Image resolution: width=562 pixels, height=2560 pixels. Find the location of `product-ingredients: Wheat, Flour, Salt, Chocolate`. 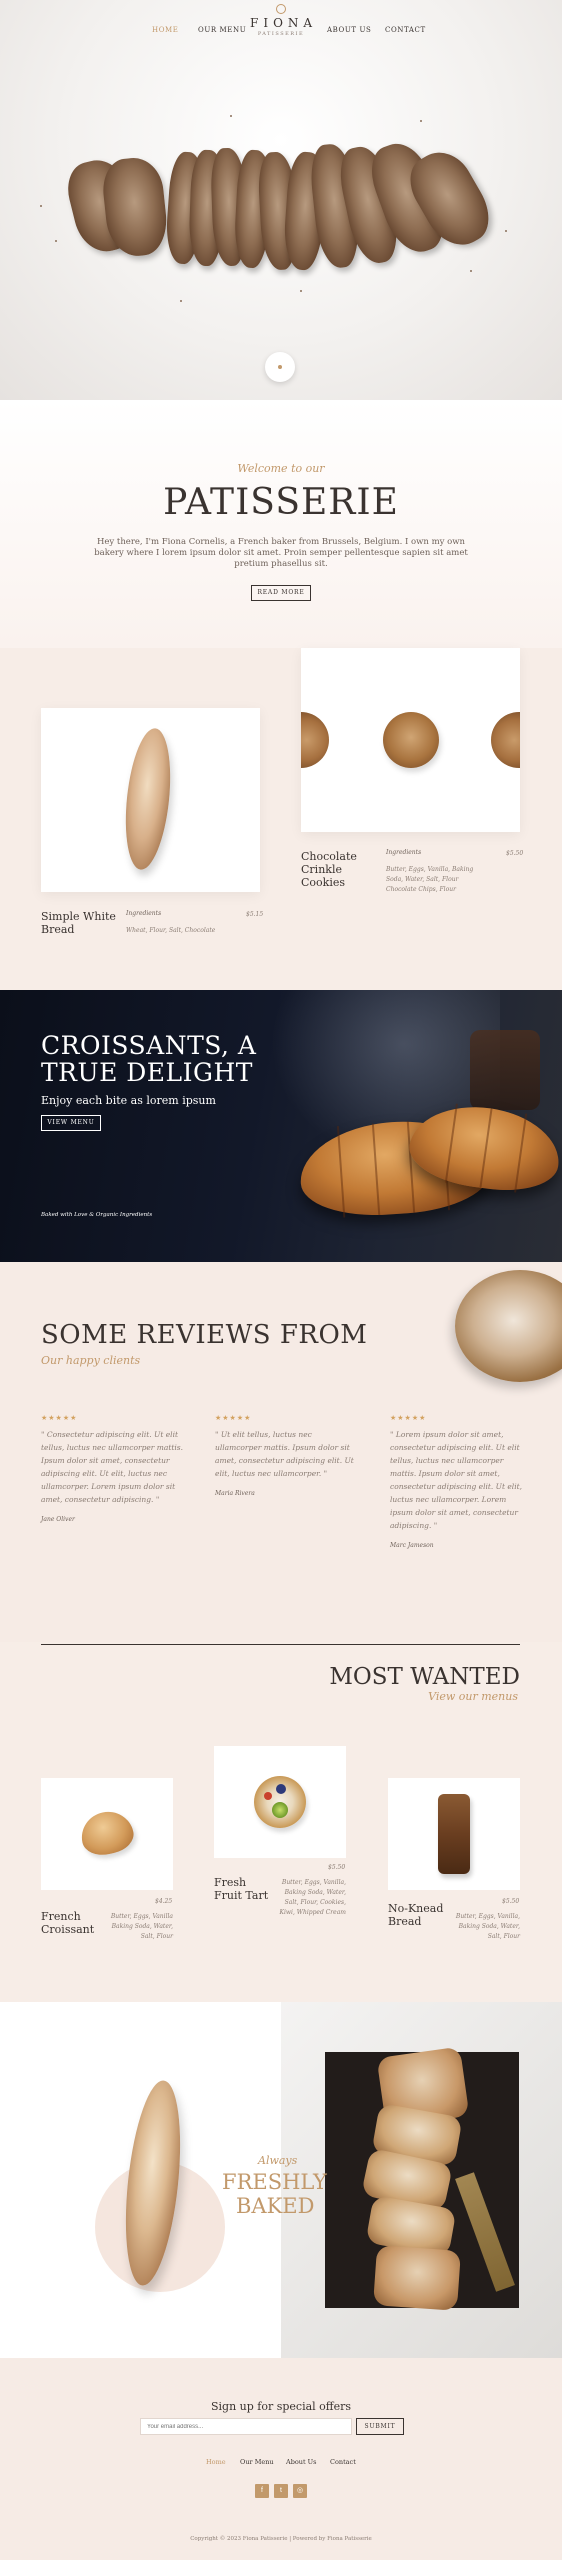

product-ingredients: Wheat, Flour, Salt, Chocolate is located at coordinates (171, 930).